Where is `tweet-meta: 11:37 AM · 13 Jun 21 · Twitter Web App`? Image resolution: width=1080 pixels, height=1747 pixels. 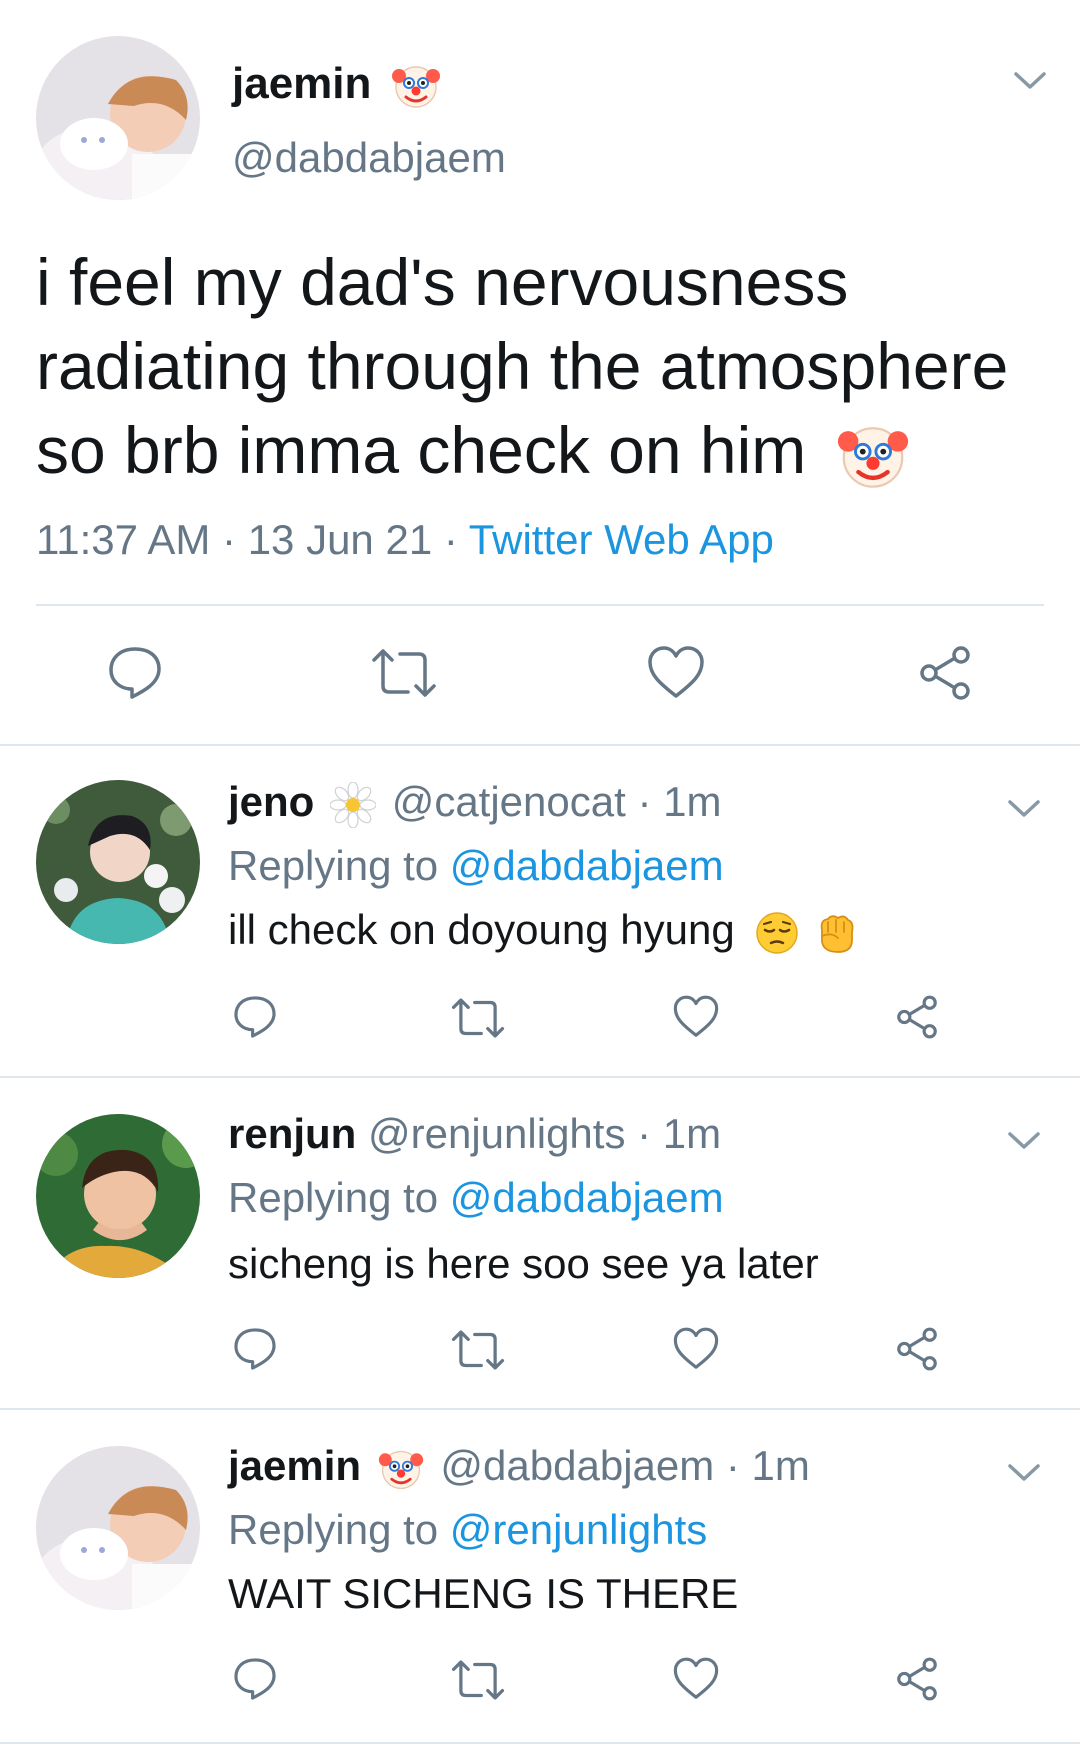
tweet-meta: 11:37 AM · 13 Jun 21 · Twitter Web App is located at coordinates (405, 540).